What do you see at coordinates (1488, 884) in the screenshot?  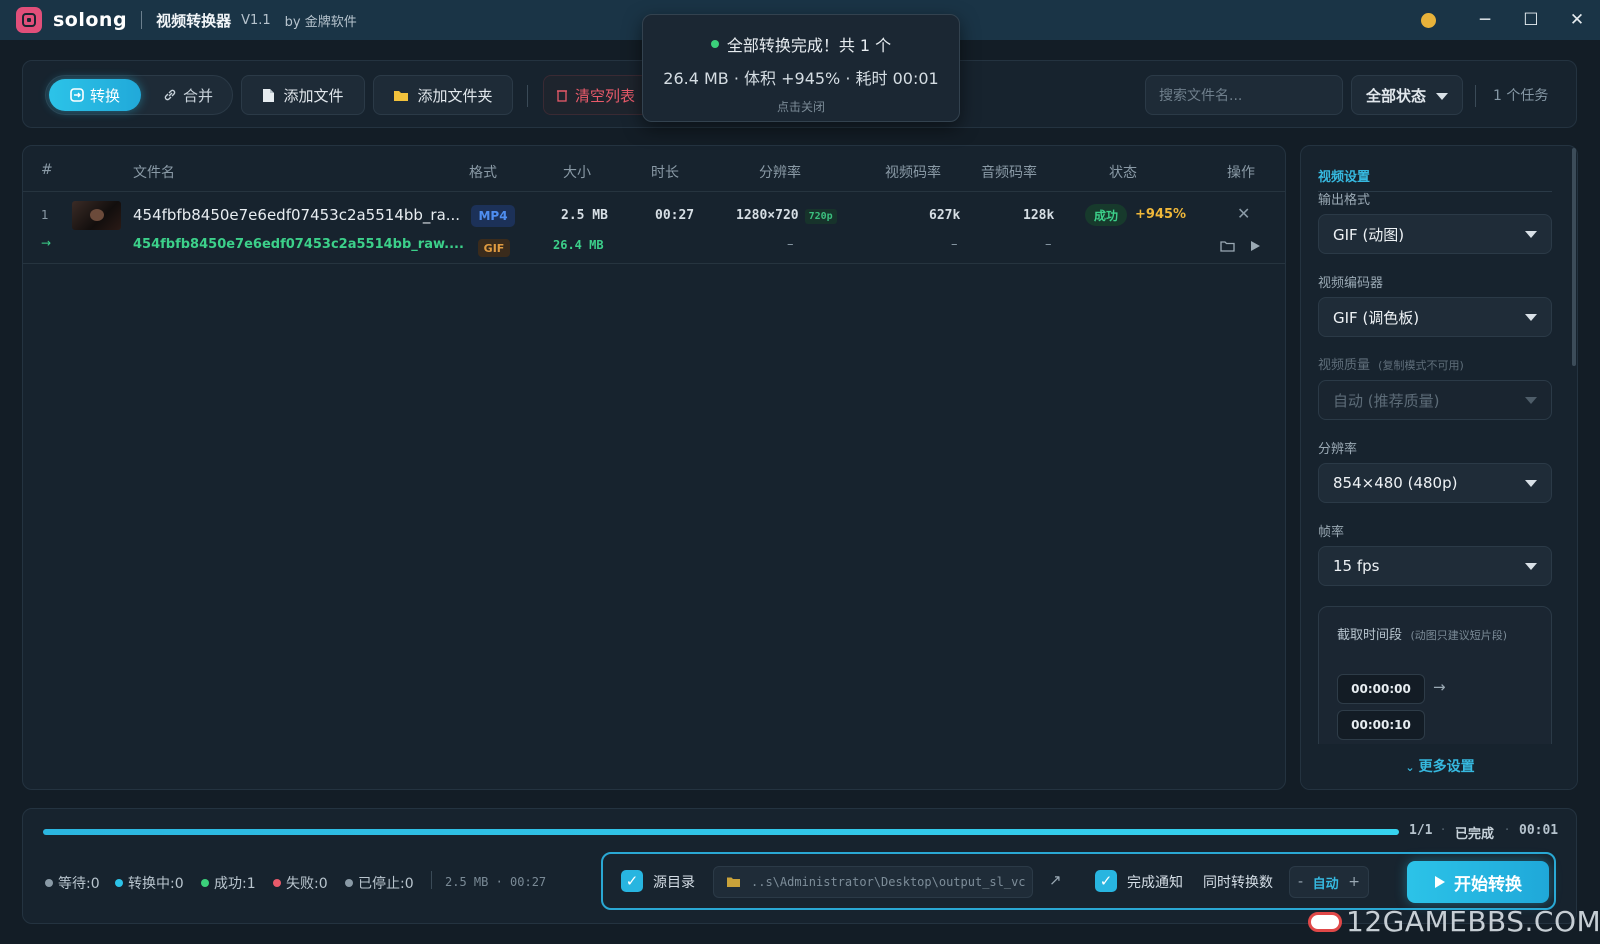 I see `start-convert-label: 开始转换` at bounding box center [1488, 884].